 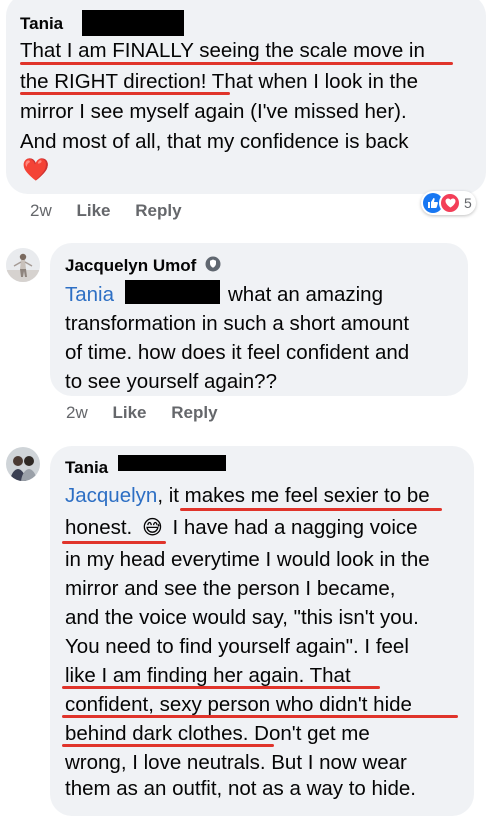 I want to click on comment-author: Jacquelyn Umof, so click(x=143, y=266).